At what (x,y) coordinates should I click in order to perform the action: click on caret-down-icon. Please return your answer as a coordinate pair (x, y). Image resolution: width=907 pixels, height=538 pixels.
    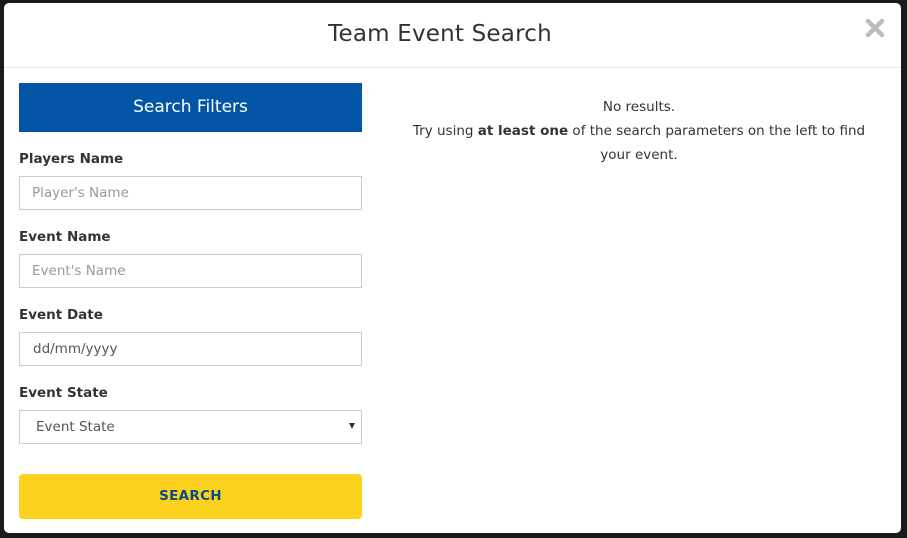
    Looking at the image, I should click on (352, 426).